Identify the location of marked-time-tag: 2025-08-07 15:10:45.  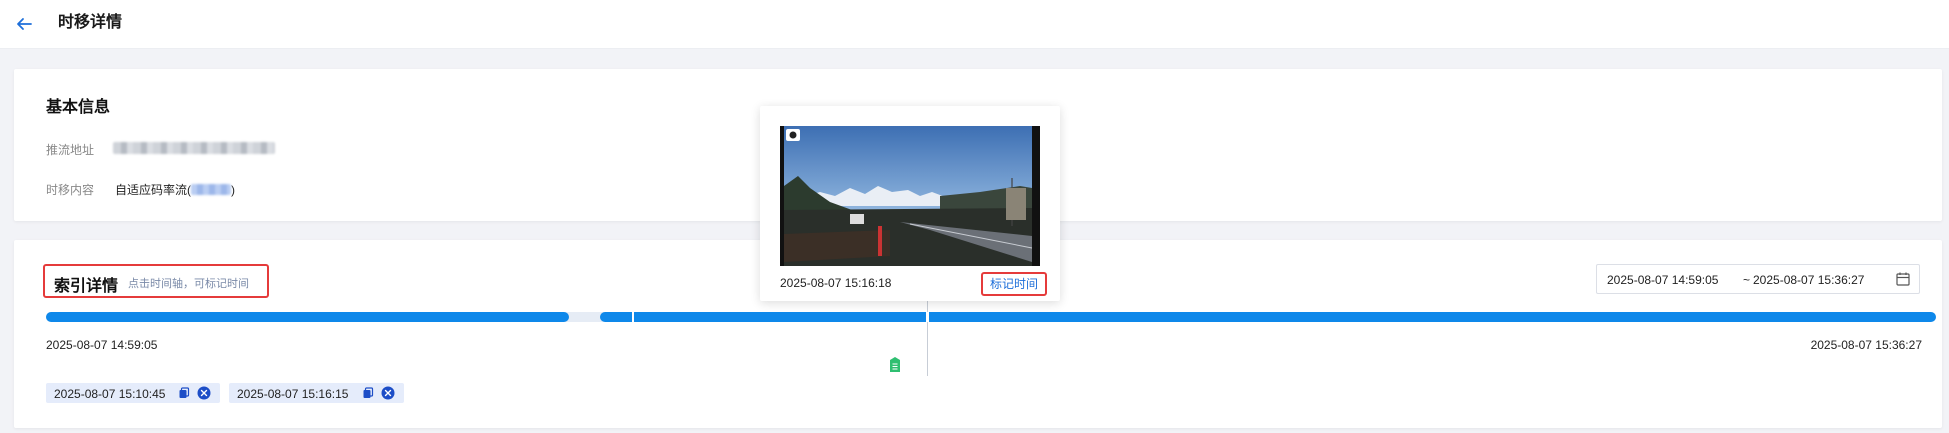
(133, 393).